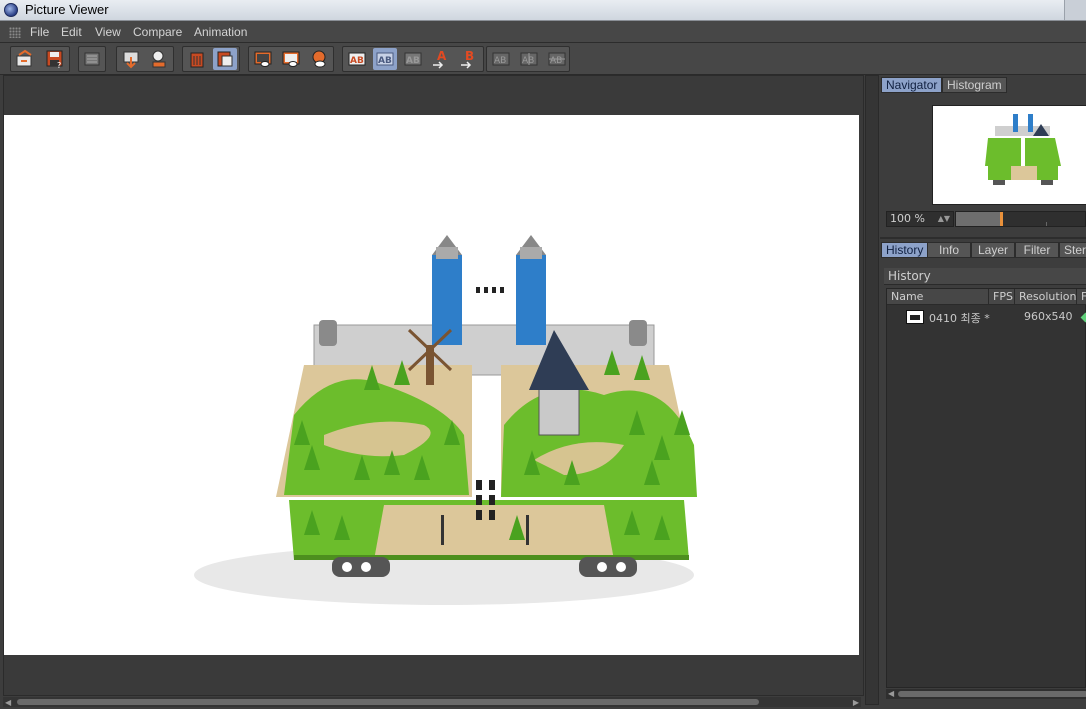 The height and width of the screenshot is (709, 1086). I want to click on set-a-icon: A, so click(441, 59).